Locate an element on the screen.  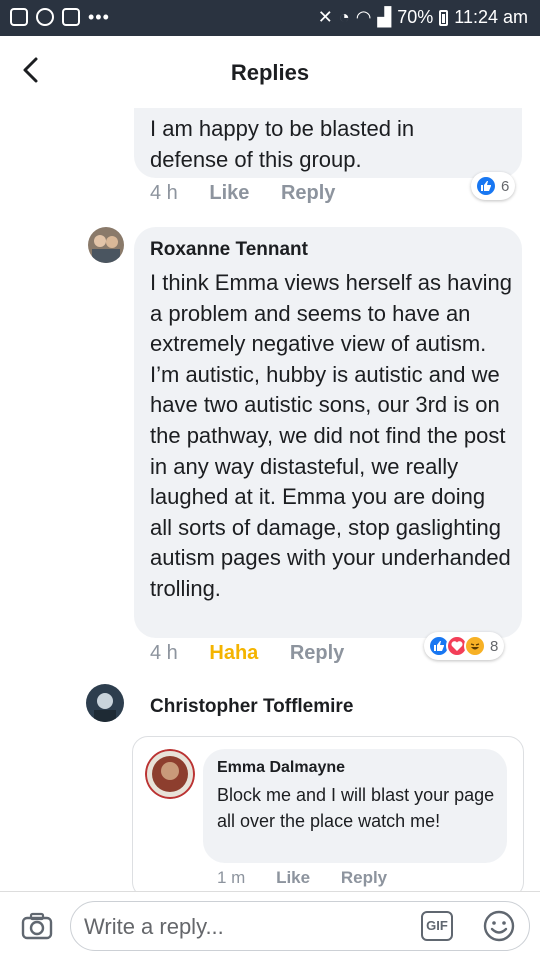
emoji-button is located at coordinates (499, 926).